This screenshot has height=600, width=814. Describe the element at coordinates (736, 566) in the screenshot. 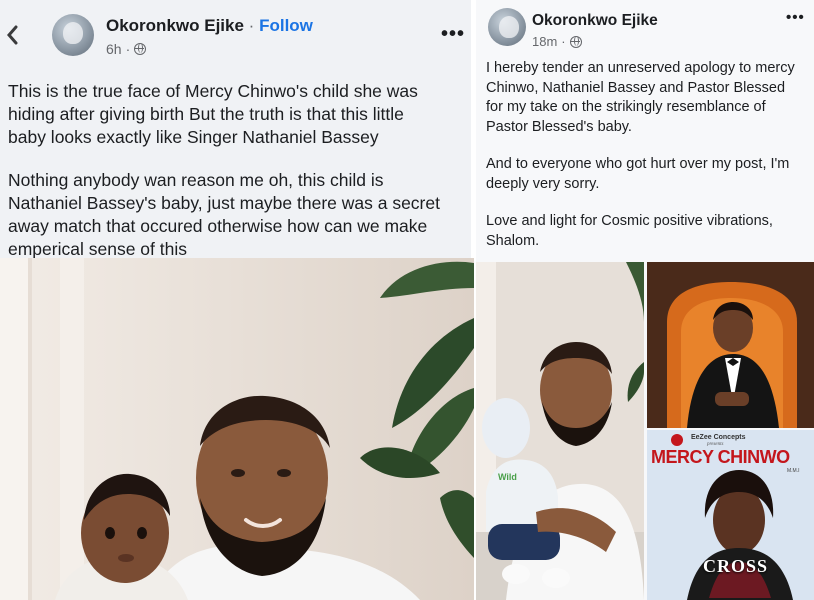

I see `album-title: CROSS` at that location.